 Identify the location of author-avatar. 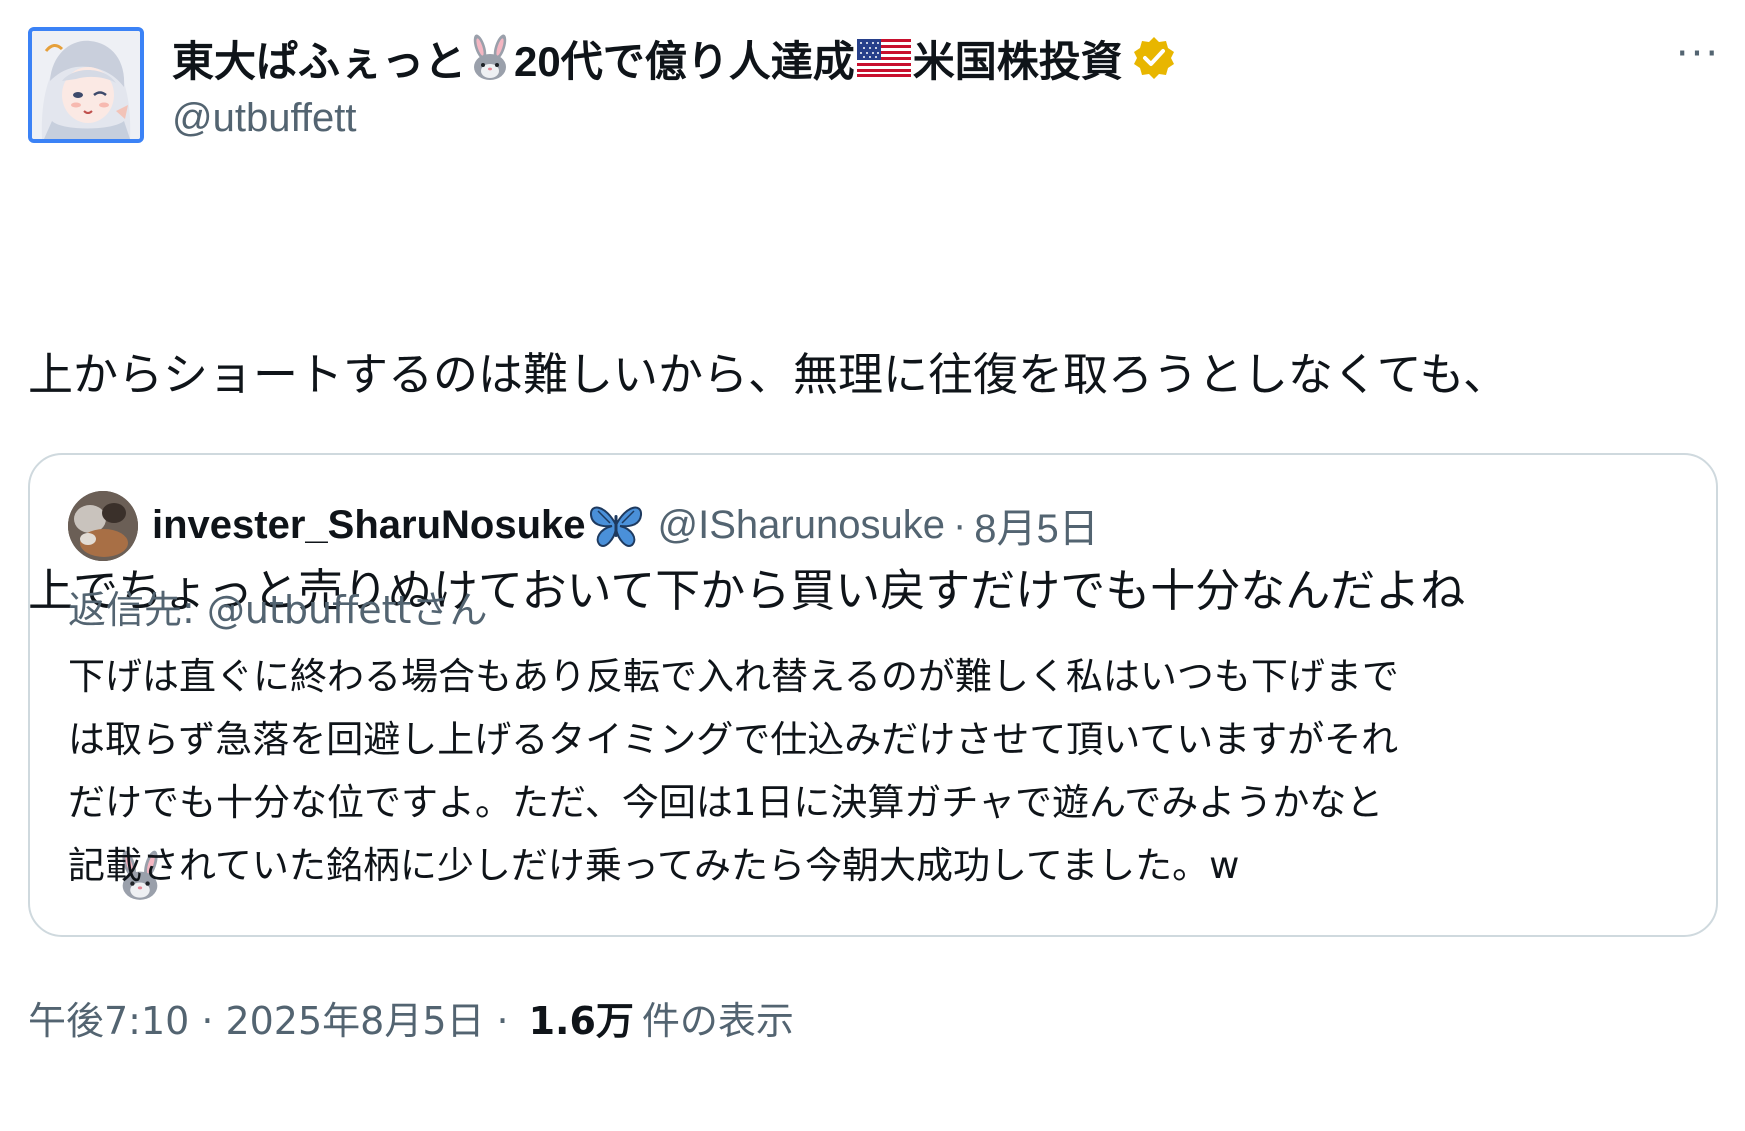
(86, 85).